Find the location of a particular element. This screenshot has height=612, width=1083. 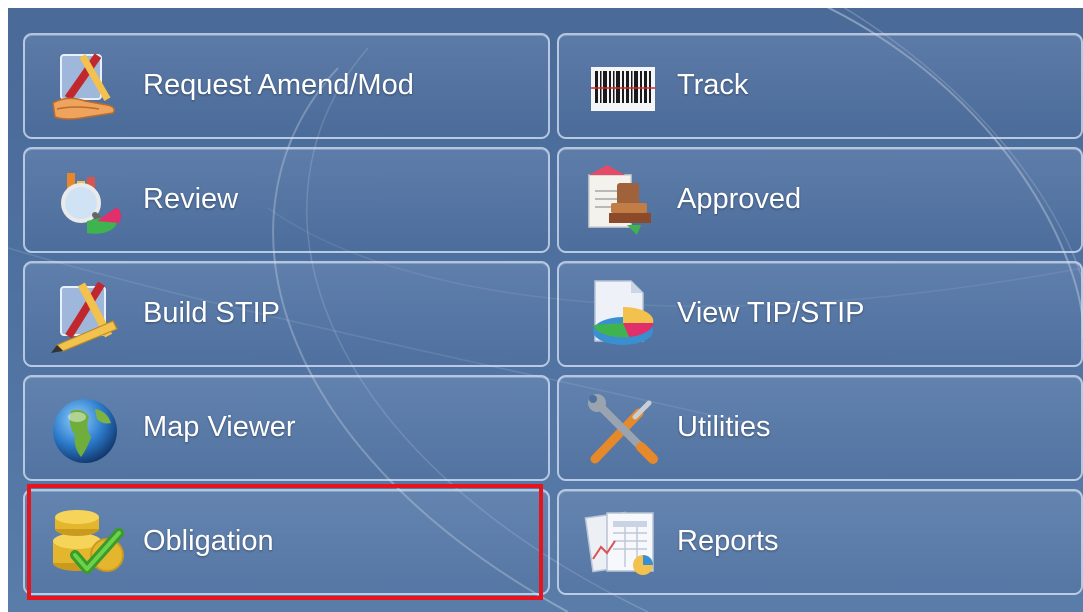

tile-label: Utilities is located at coordinates (724, 427).